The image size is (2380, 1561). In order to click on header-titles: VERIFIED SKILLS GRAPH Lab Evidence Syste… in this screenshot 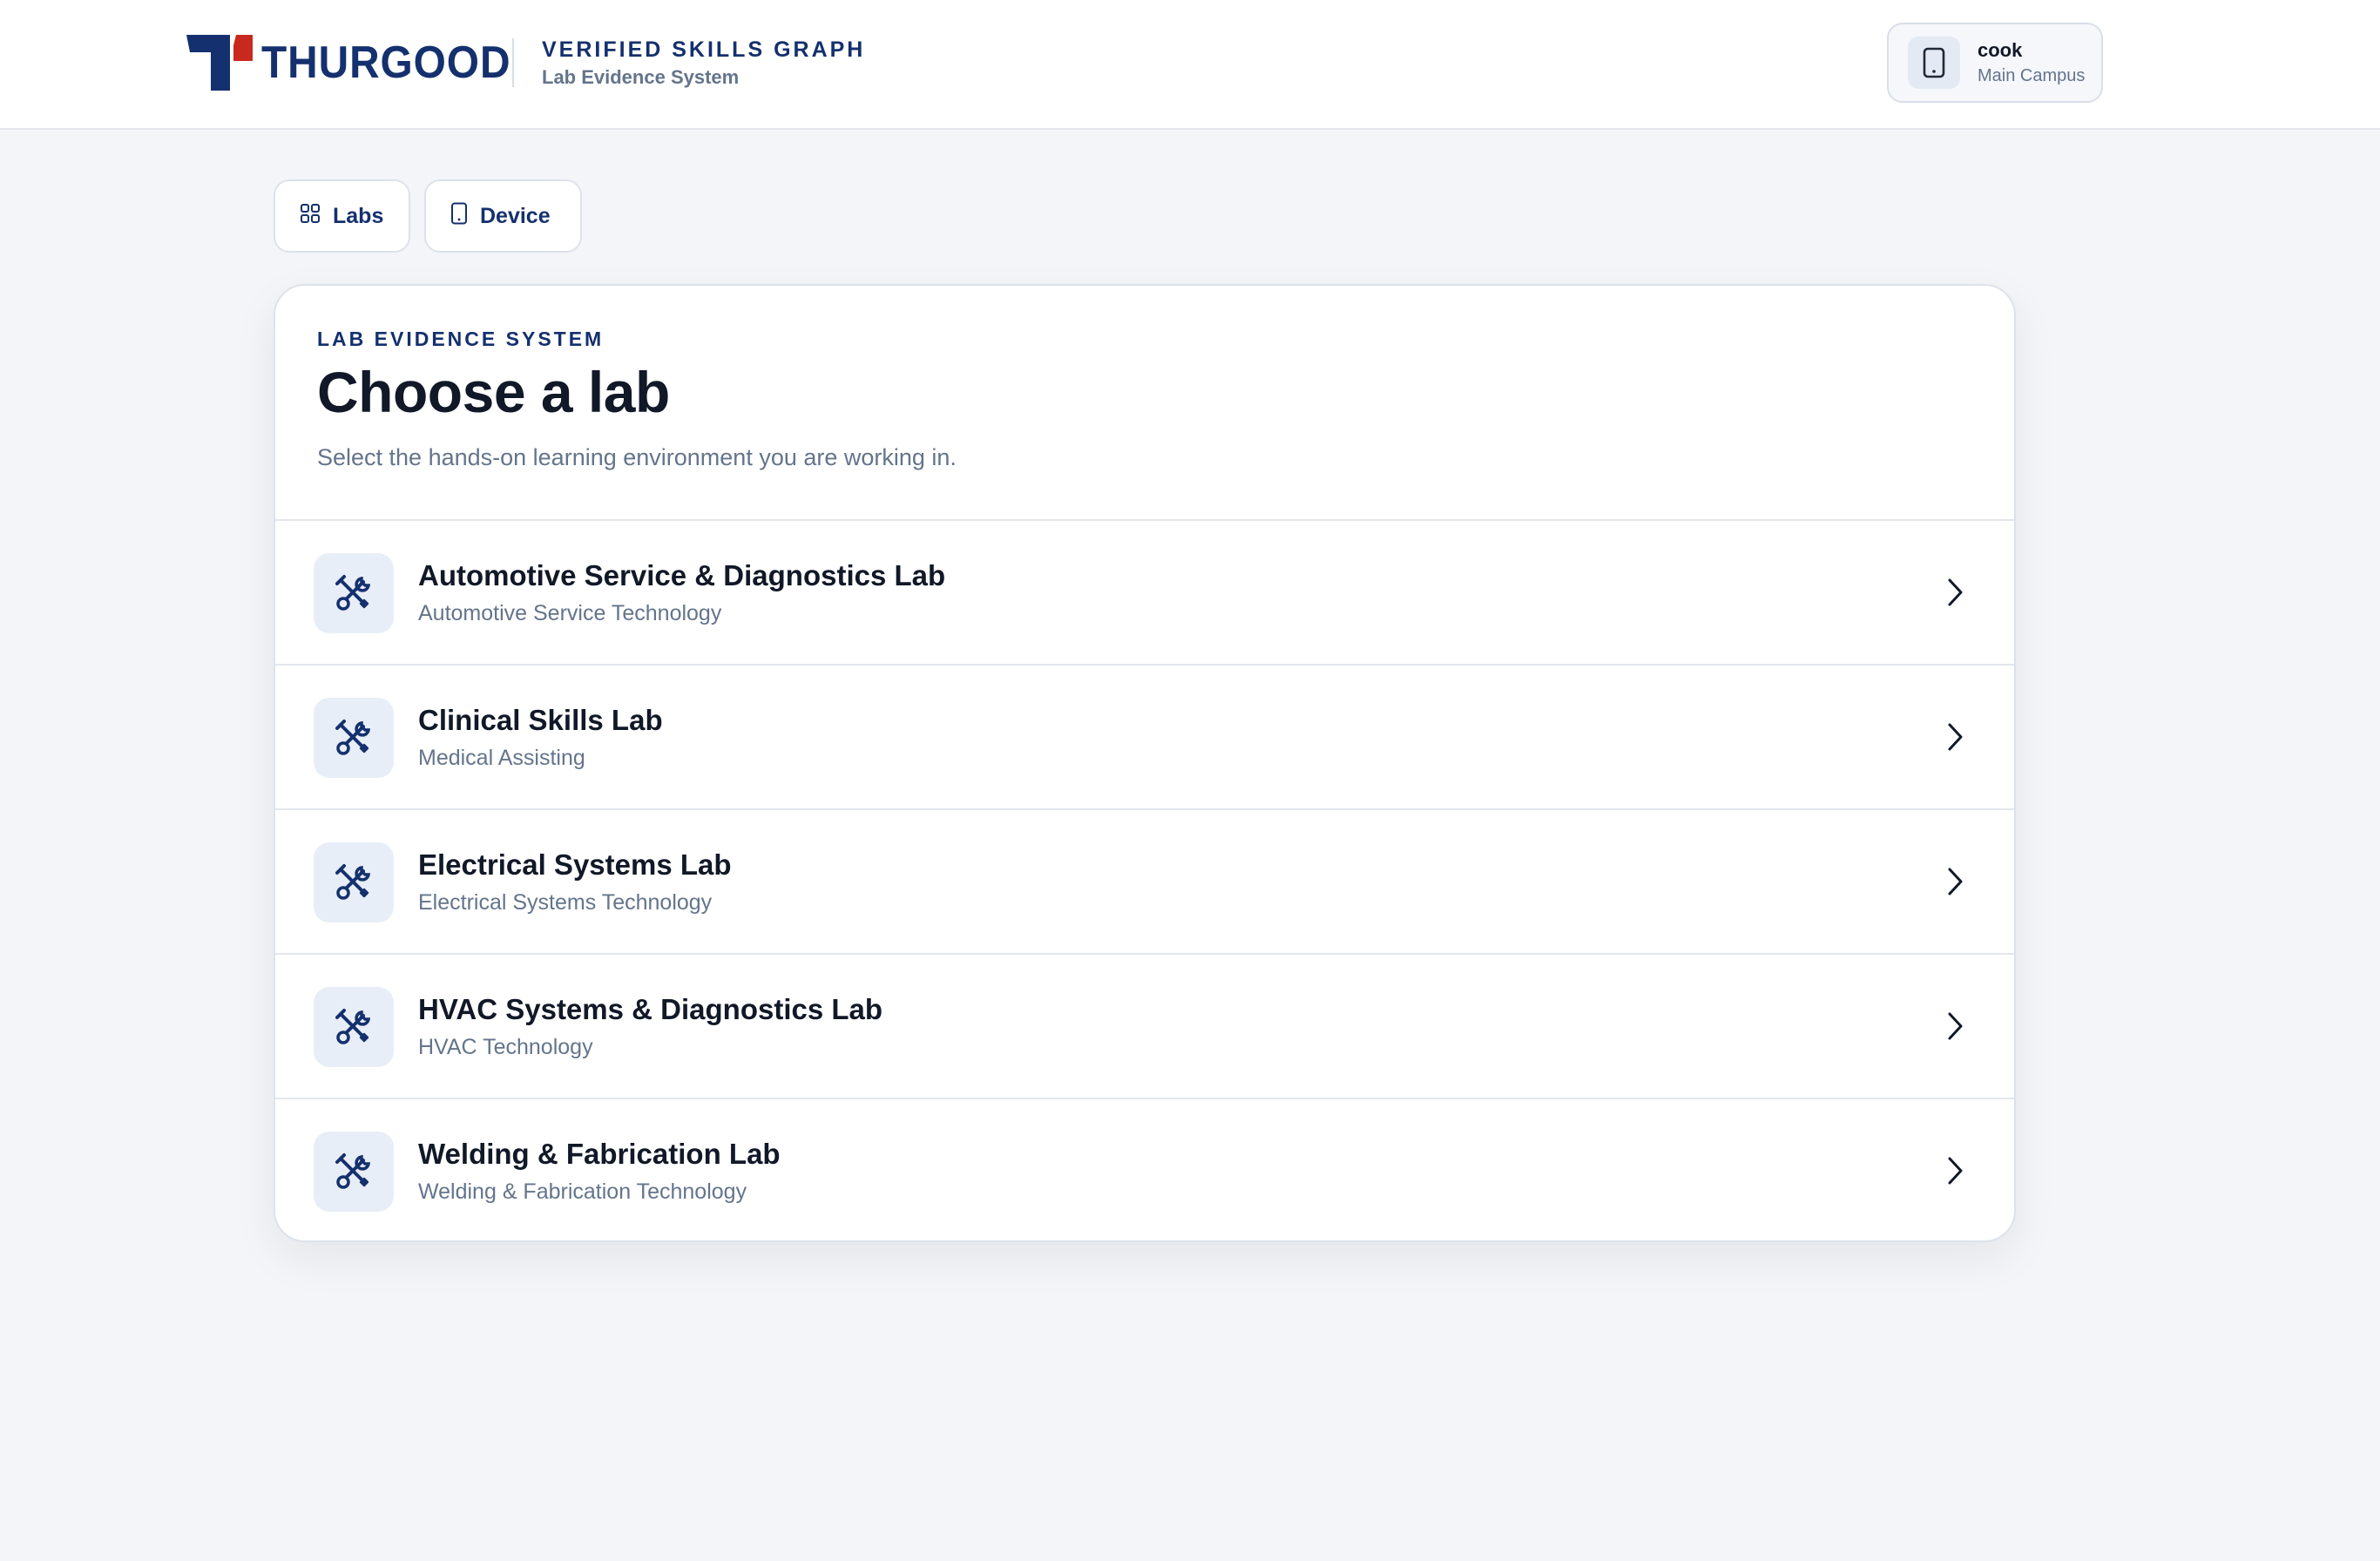, I will do `click(704, 63)`.